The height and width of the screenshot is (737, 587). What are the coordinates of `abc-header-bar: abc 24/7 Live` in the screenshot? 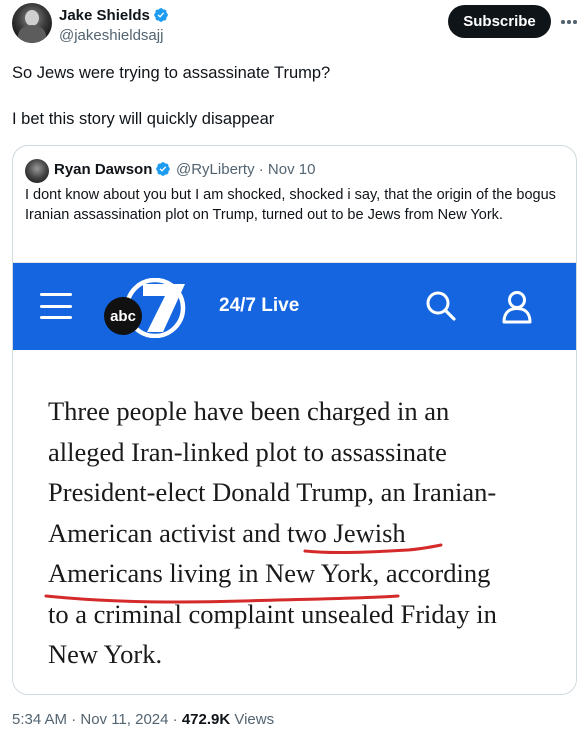 It's located at (294, 306).